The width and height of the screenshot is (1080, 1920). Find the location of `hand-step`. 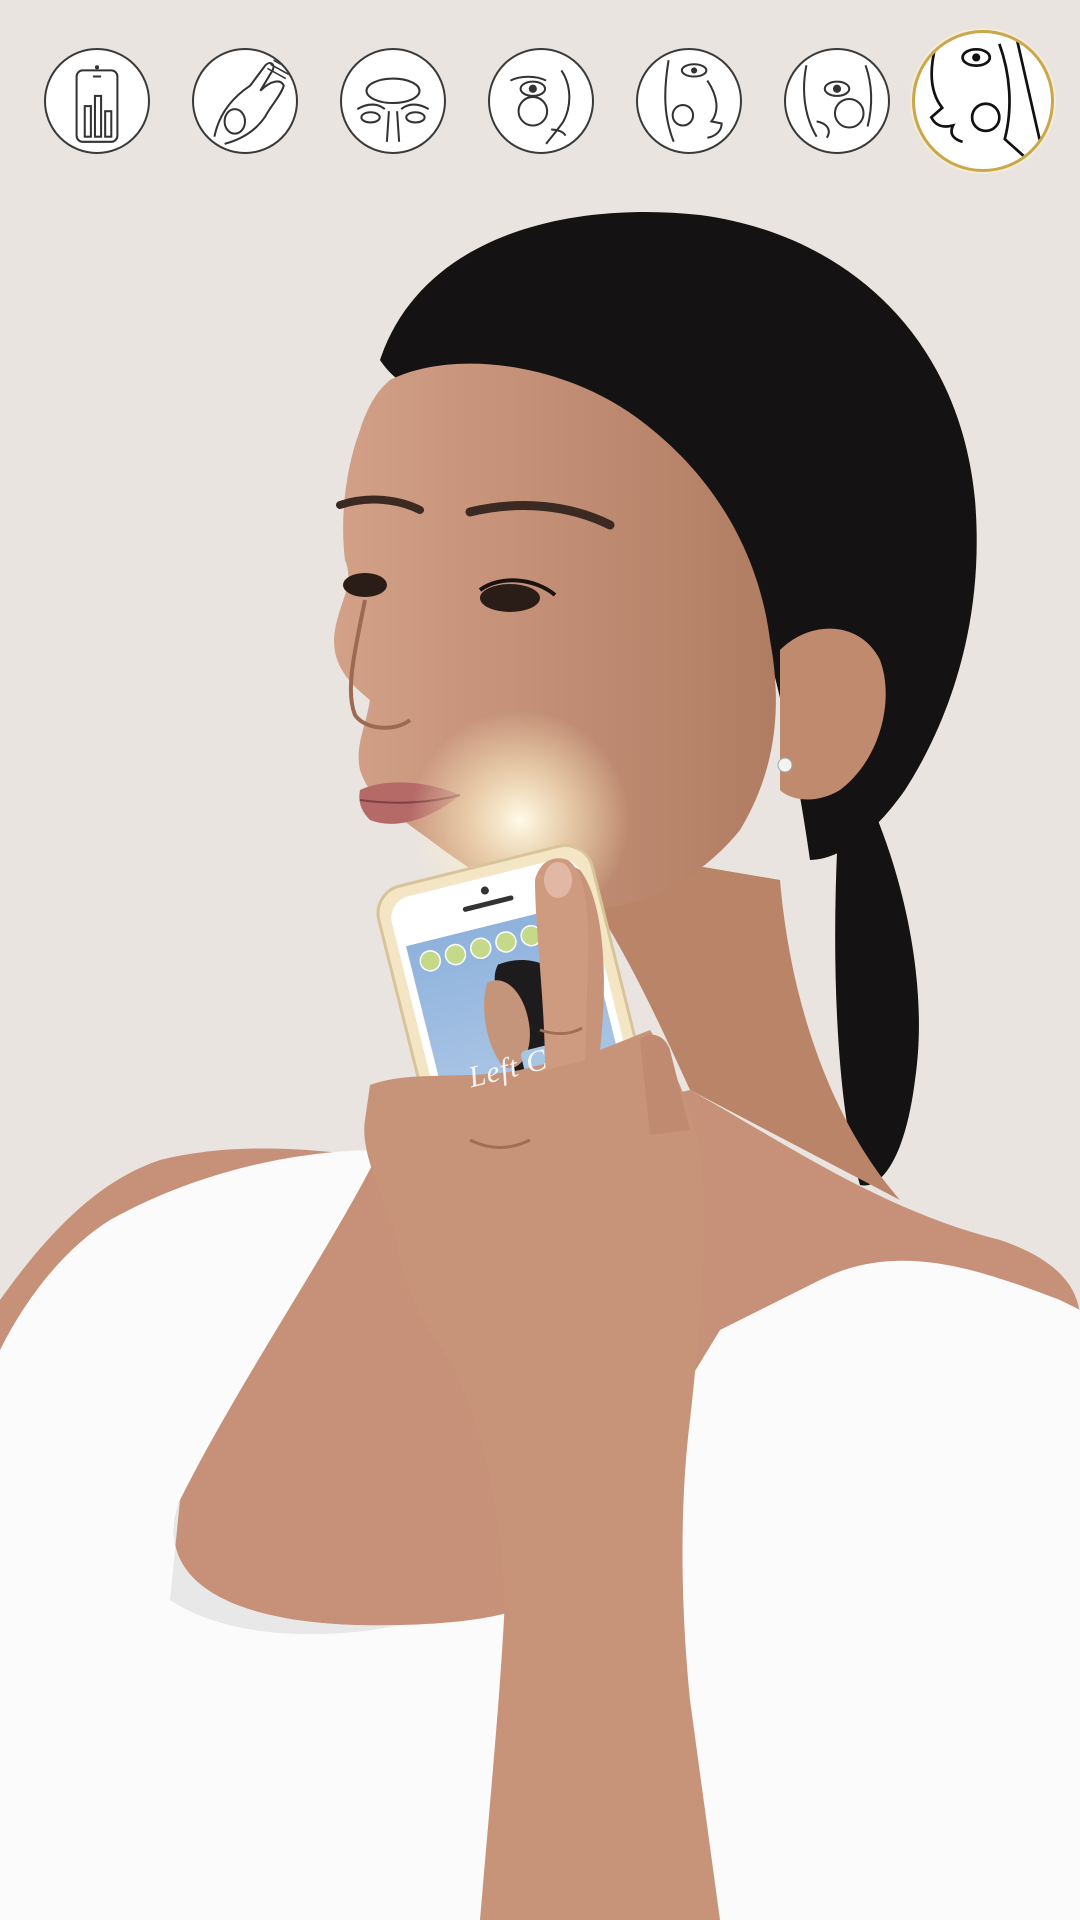

hand-step is located at coordinates (245, 101).